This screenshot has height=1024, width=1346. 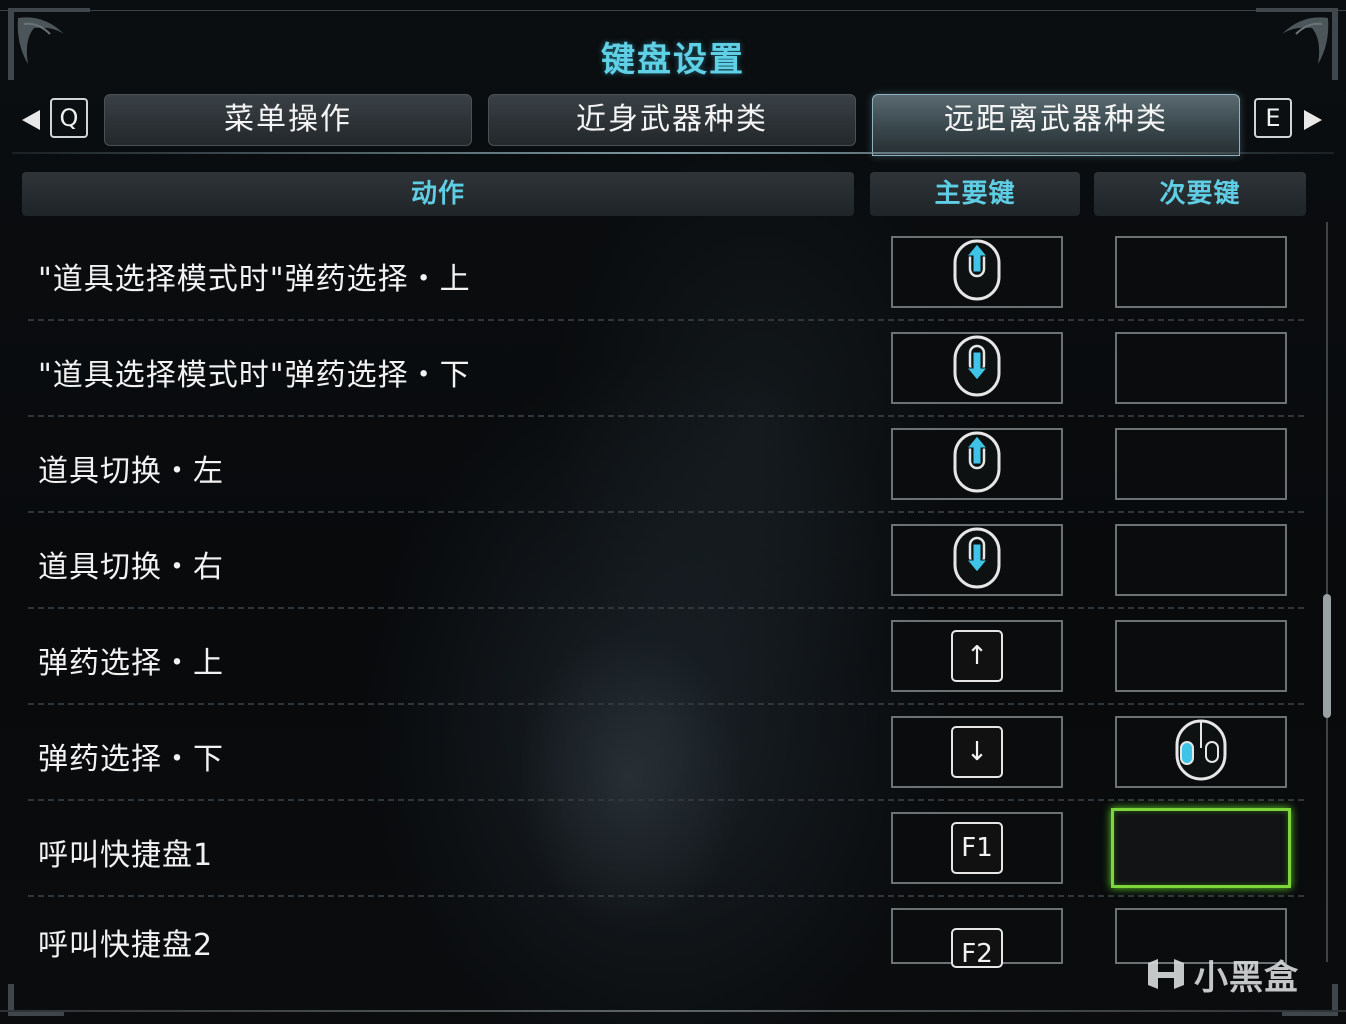 What do you see at coordinates (126, 855) in the screenshot?
I see `action-label: 呼叫快捷盘1` at bounding box center [126, 855].